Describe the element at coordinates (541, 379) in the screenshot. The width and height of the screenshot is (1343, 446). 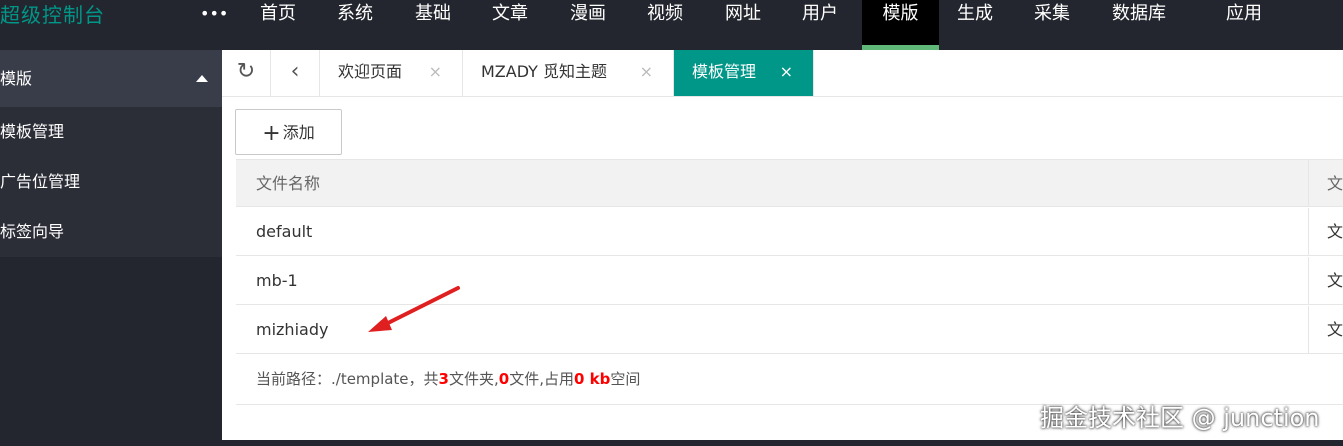
I see `path-mid2: 文件,占用` at that location.